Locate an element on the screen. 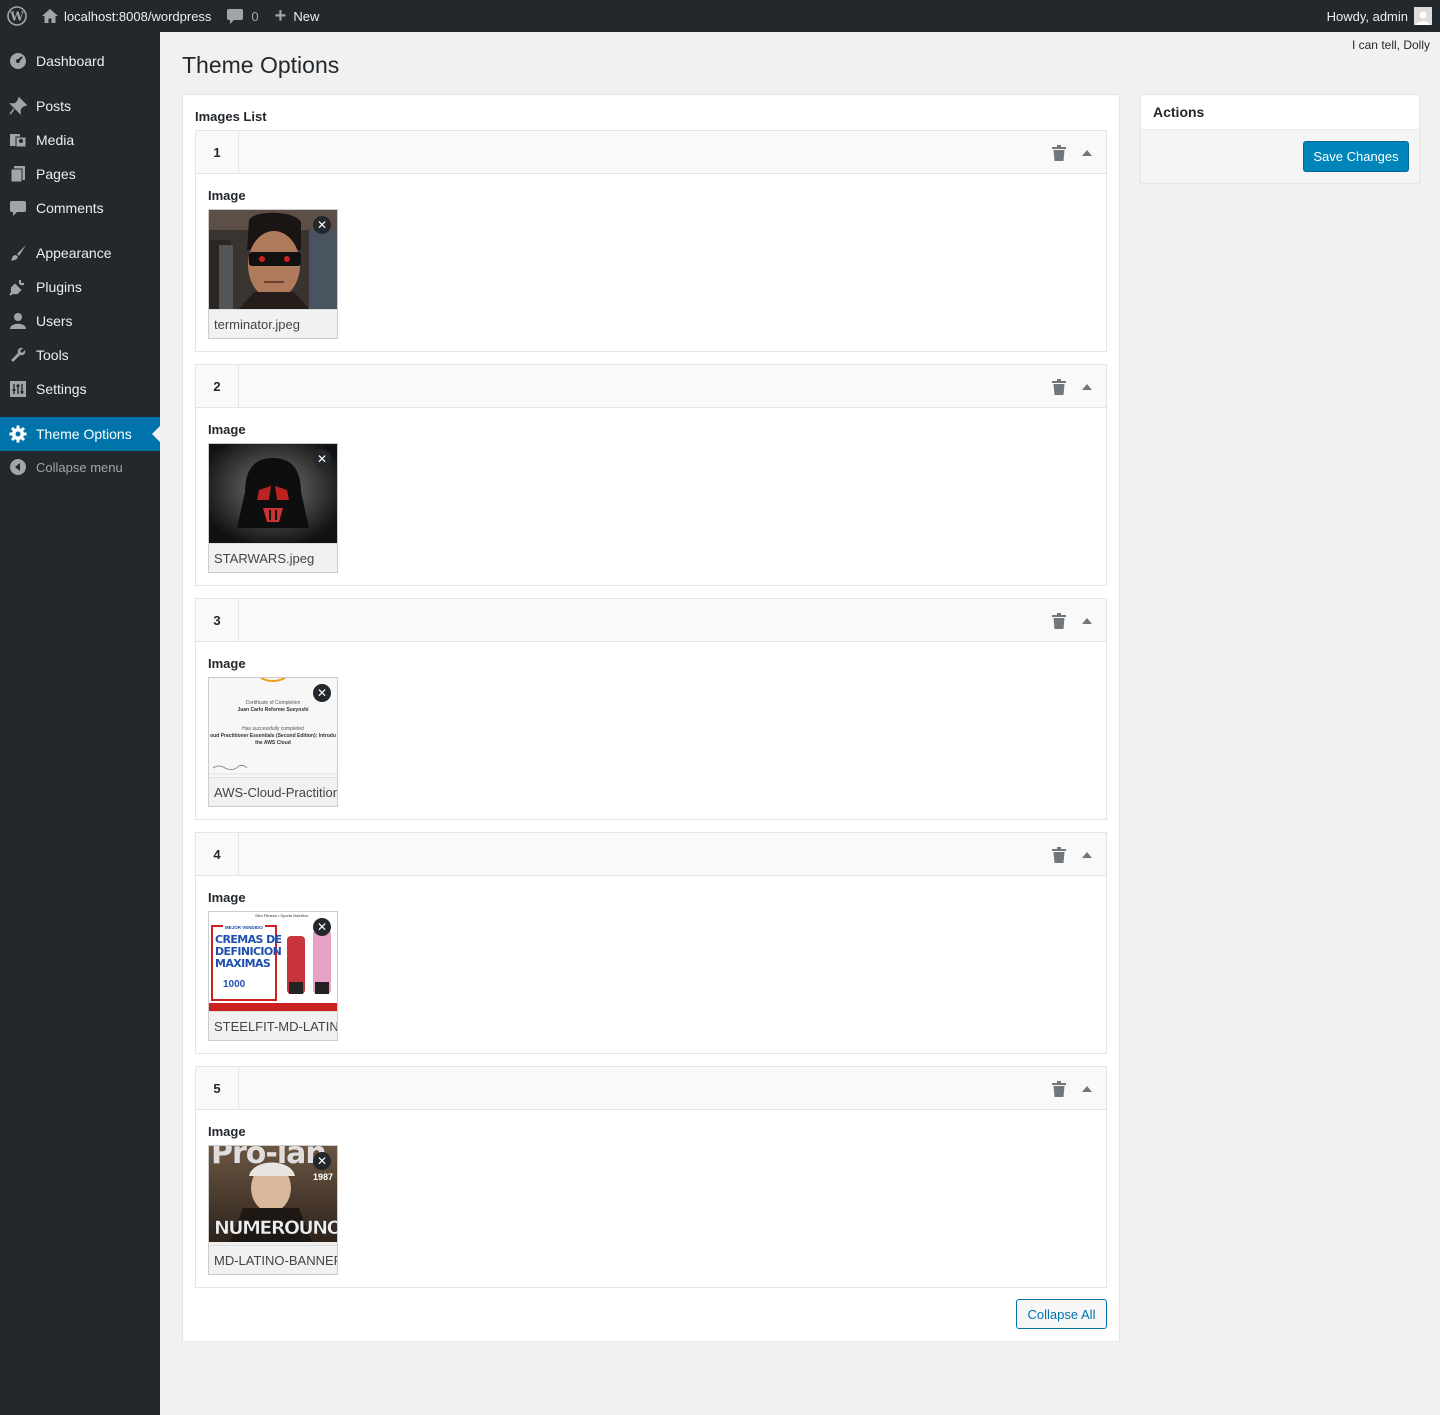 This screenshot has height=1415, width=1440. brush-icon is located at coordinates (18, 253).